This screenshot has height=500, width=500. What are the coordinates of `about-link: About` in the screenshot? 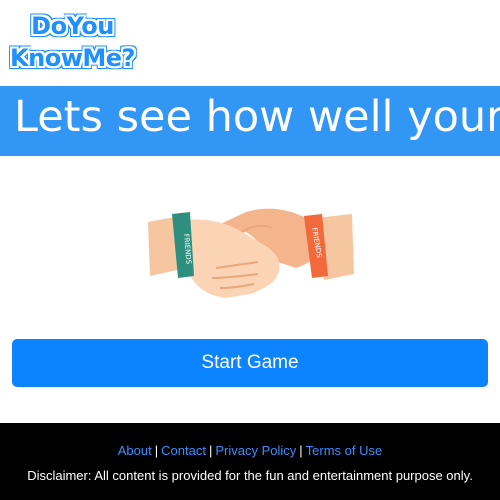 It's located at (135, 450).